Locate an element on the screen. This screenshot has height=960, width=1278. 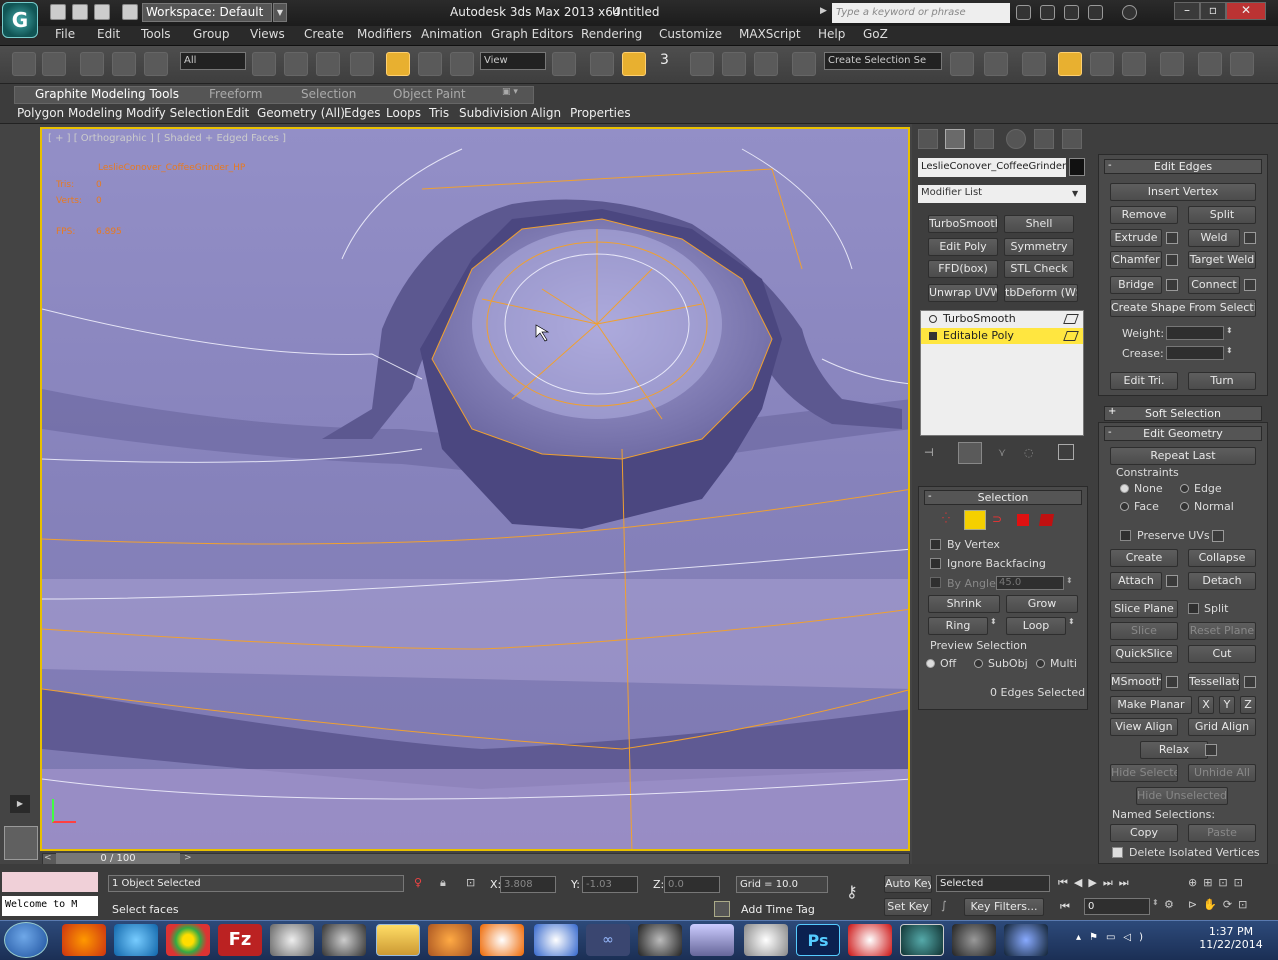
edge-mode-icon is located at coordinates (975, 520).